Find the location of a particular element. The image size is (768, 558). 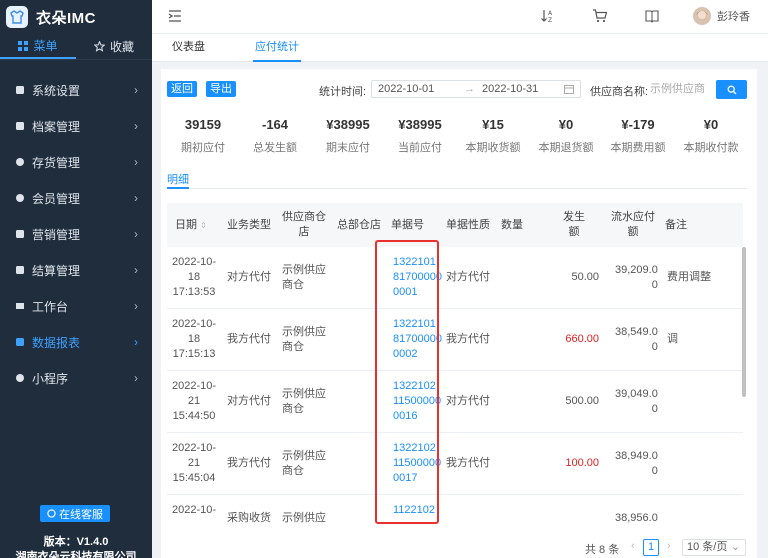

online-support-button: 在线客服 is located at coordinates (75, 513).